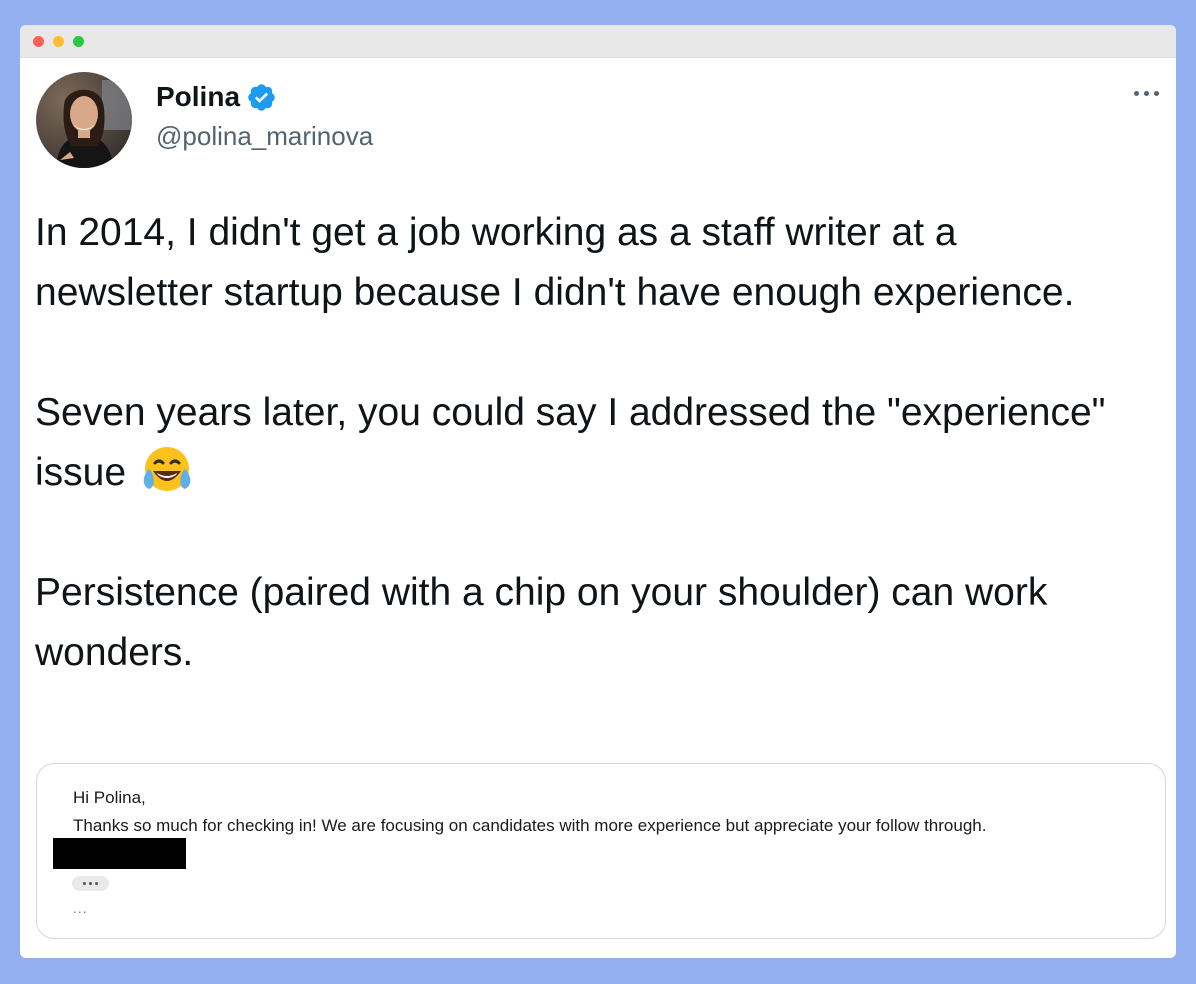  I want to click on author-name: Polina, so click(216, 97).